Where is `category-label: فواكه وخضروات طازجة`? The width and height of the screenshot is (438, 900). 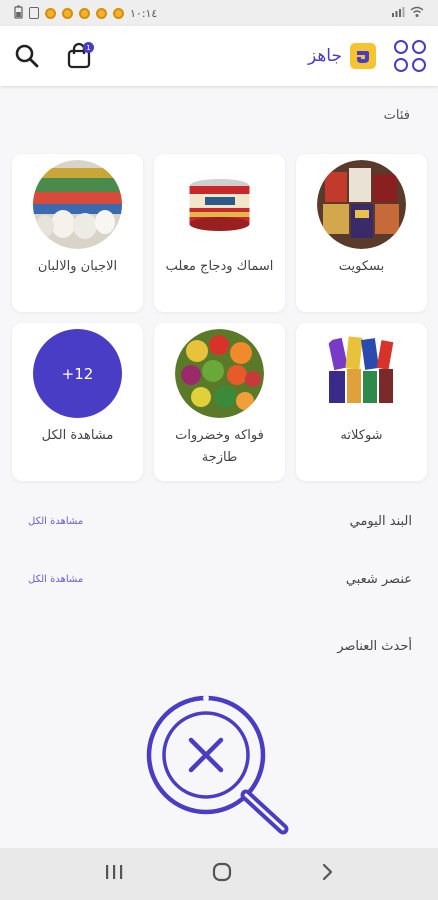
category-label: فواكه وخضروات طازجة is located at coordinates (219, 446).